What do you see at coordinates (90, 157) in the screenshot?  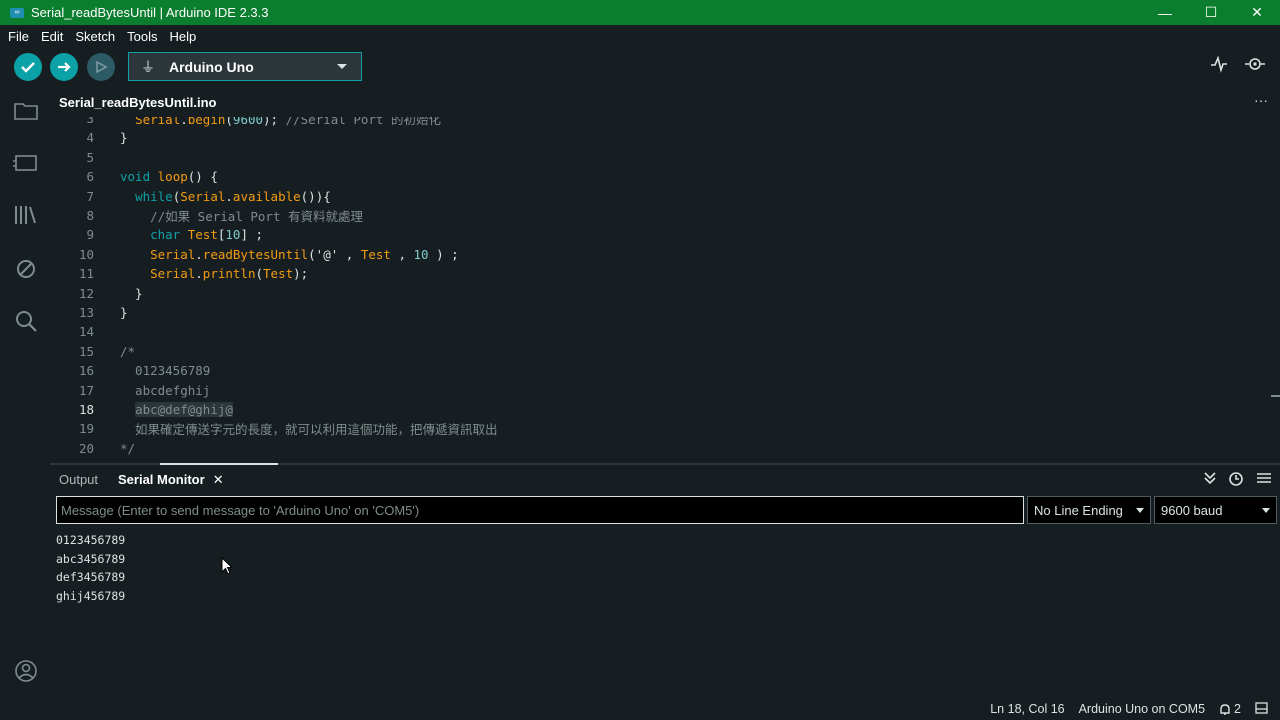 I see `line-number: 5` at bounding box center [90, 157].